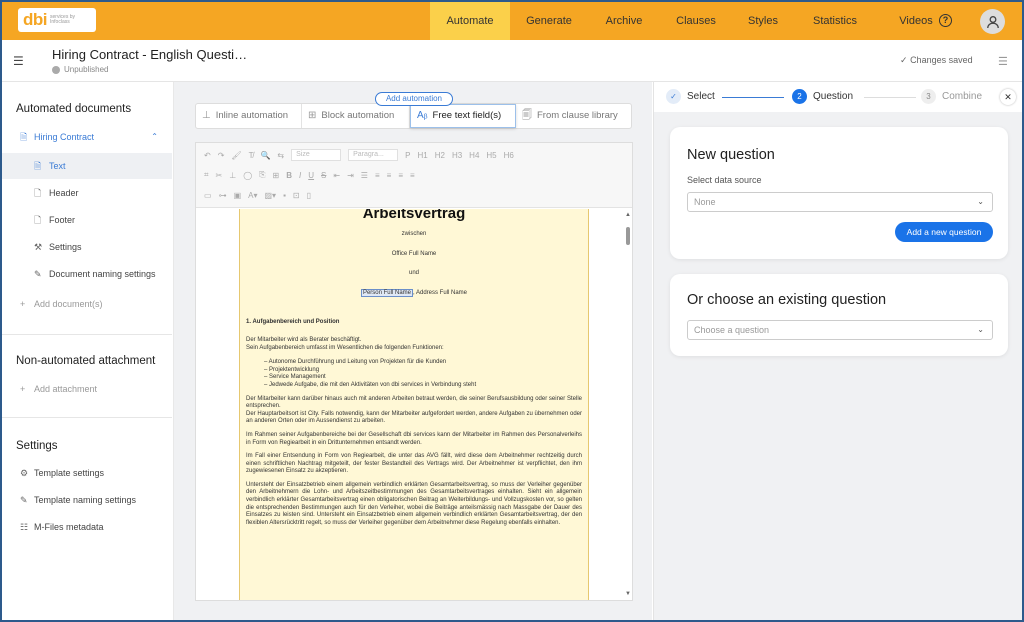  I want to click on tab-generate: Generate, so click(549, 21).